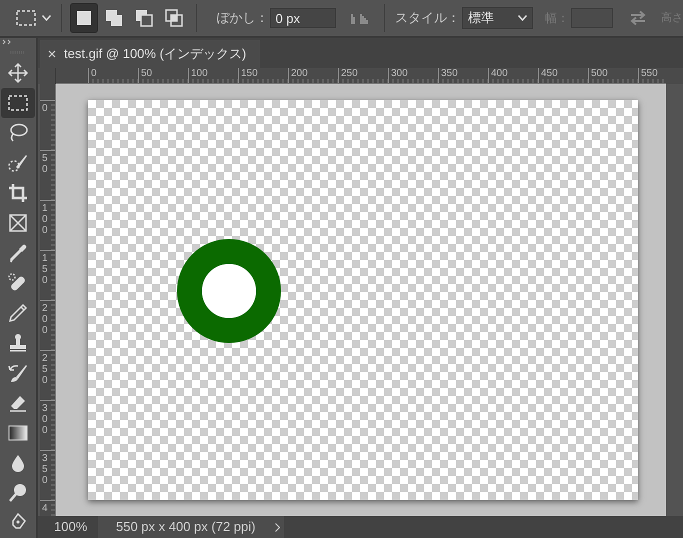  Describe the element at coordinates (18, 163) in the screenshot. I see `brush-selection-icon` at that location.